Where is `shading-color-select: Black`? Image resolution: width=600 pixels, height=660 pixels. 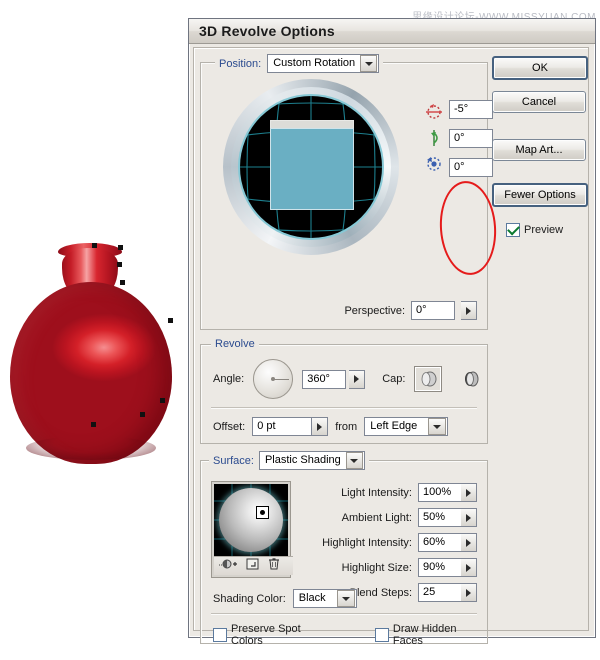
shading-color-select: Black is located at coordinates (324, 598).